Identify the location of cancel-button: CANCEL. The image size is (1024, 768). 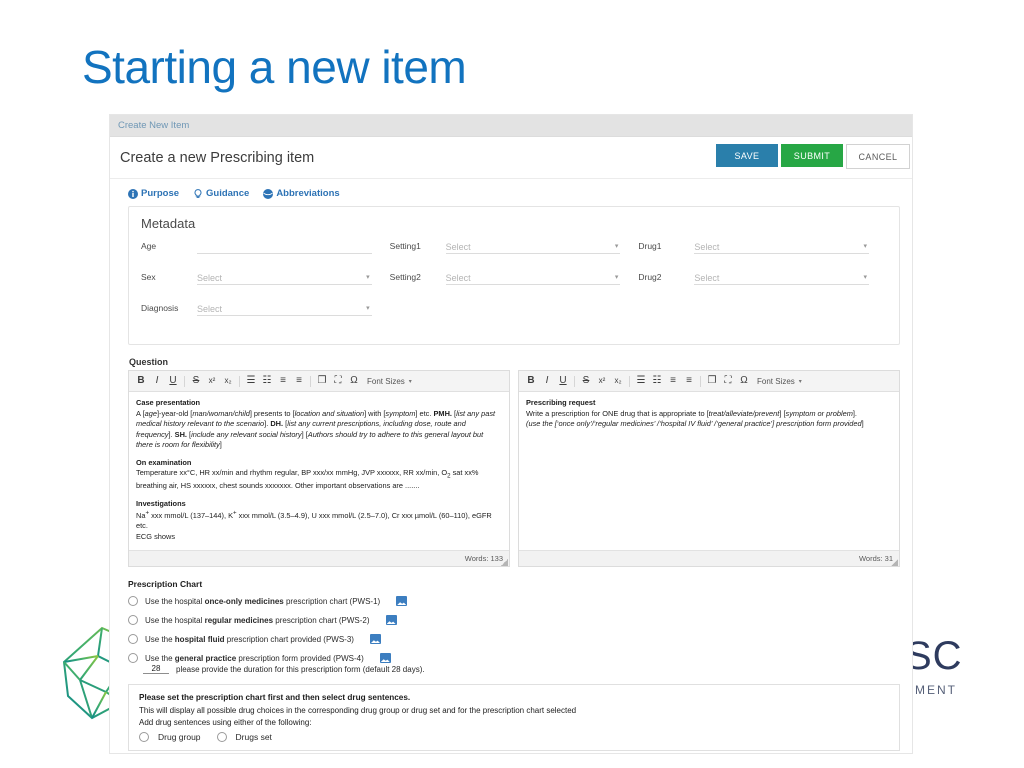
(878, 156).